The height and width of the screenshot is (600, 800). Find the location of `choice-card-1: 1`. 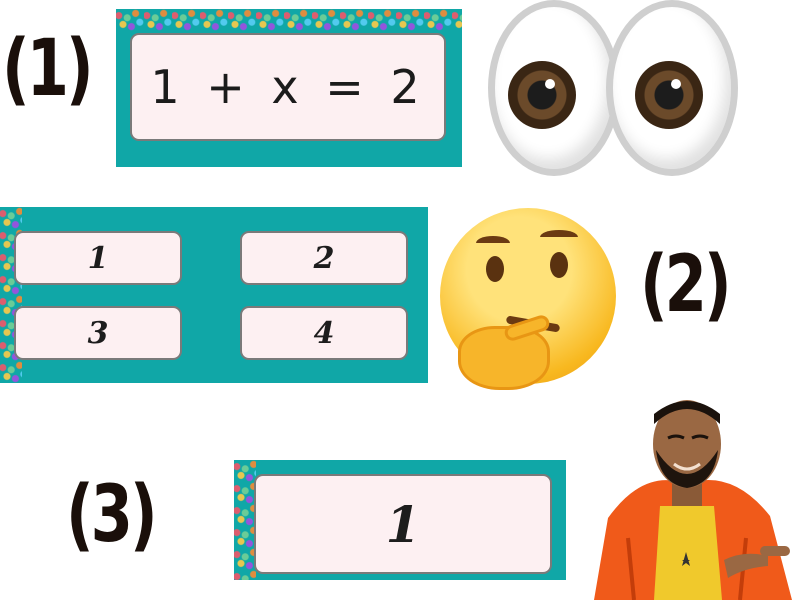

choice-card-1: 1 is located at coordinates (98, 258).